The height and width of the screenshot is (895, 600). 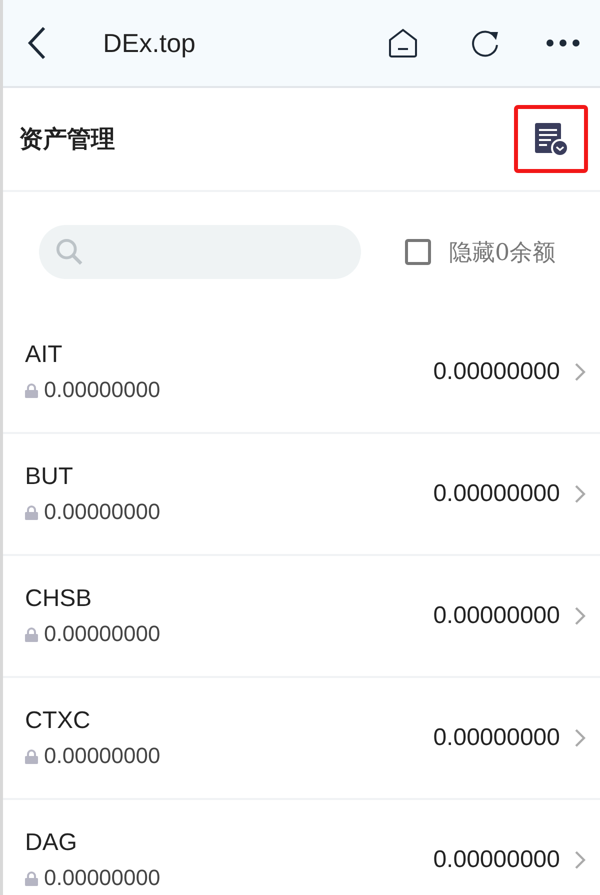 I want to click on asset-row: DAG 0.00000000 0.00000000, so click(x=301, y=847).